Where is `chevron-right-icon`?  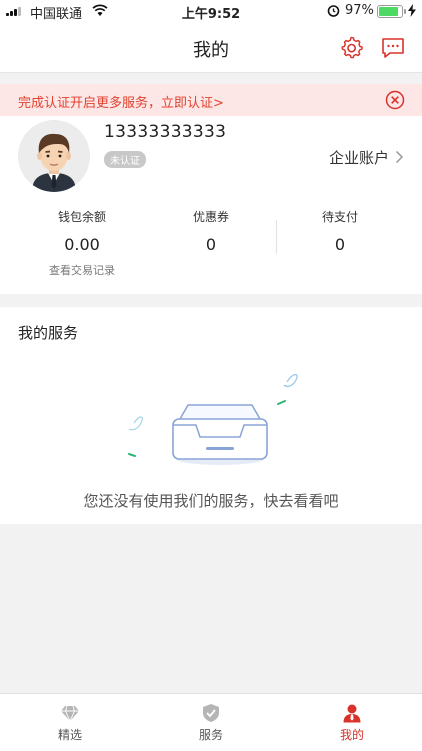 chevron-right-icon is located at coordinates (399, 157).